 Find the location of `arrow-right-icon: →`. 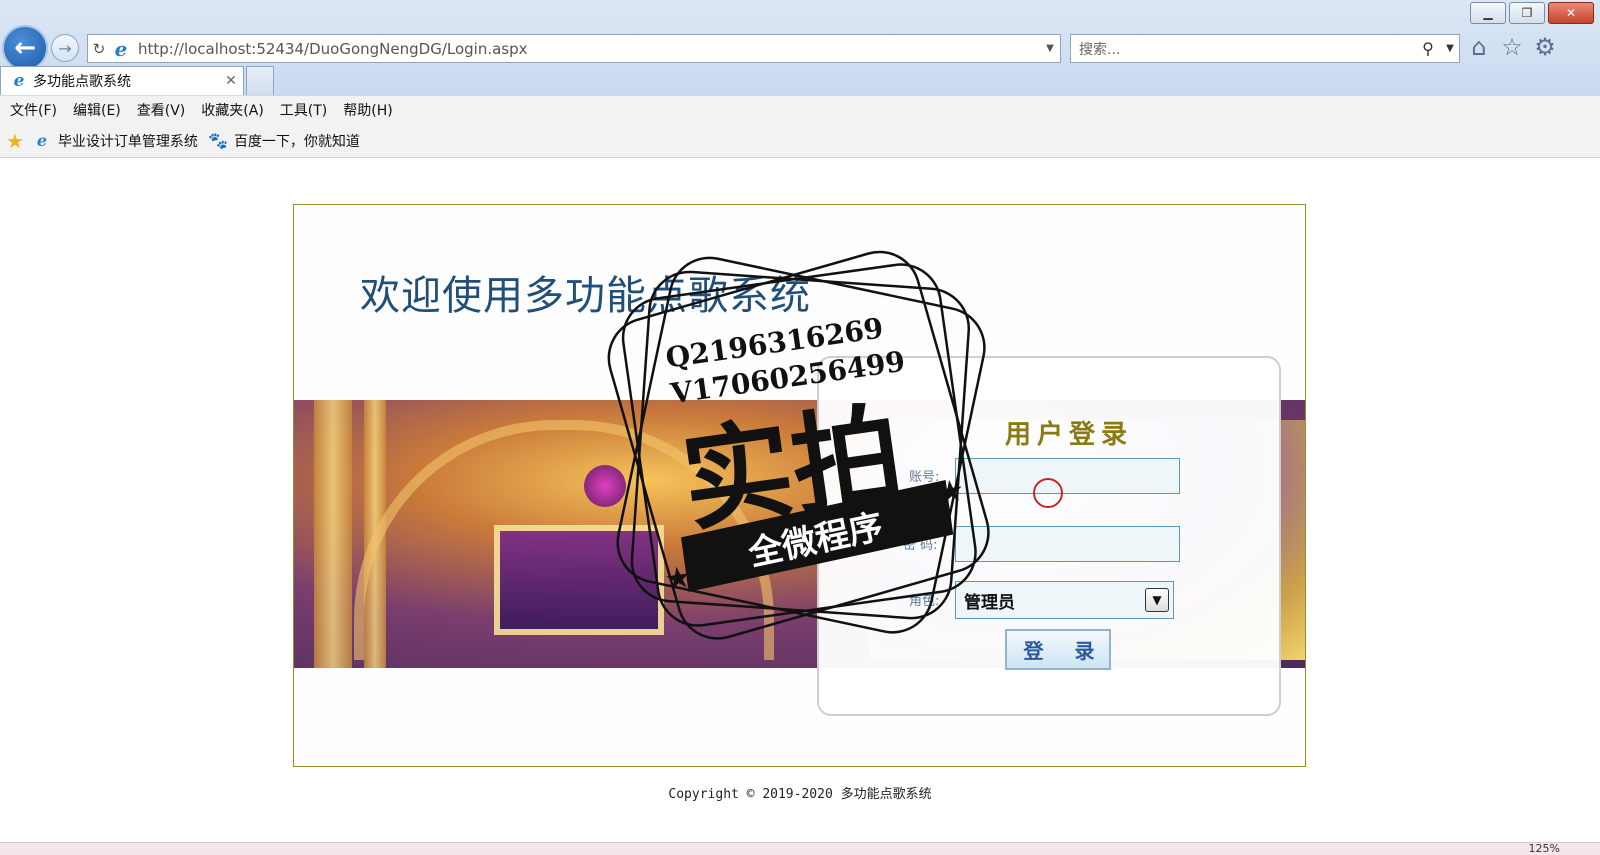

arrow-right-icon: → is located at coordinates (65, 48).